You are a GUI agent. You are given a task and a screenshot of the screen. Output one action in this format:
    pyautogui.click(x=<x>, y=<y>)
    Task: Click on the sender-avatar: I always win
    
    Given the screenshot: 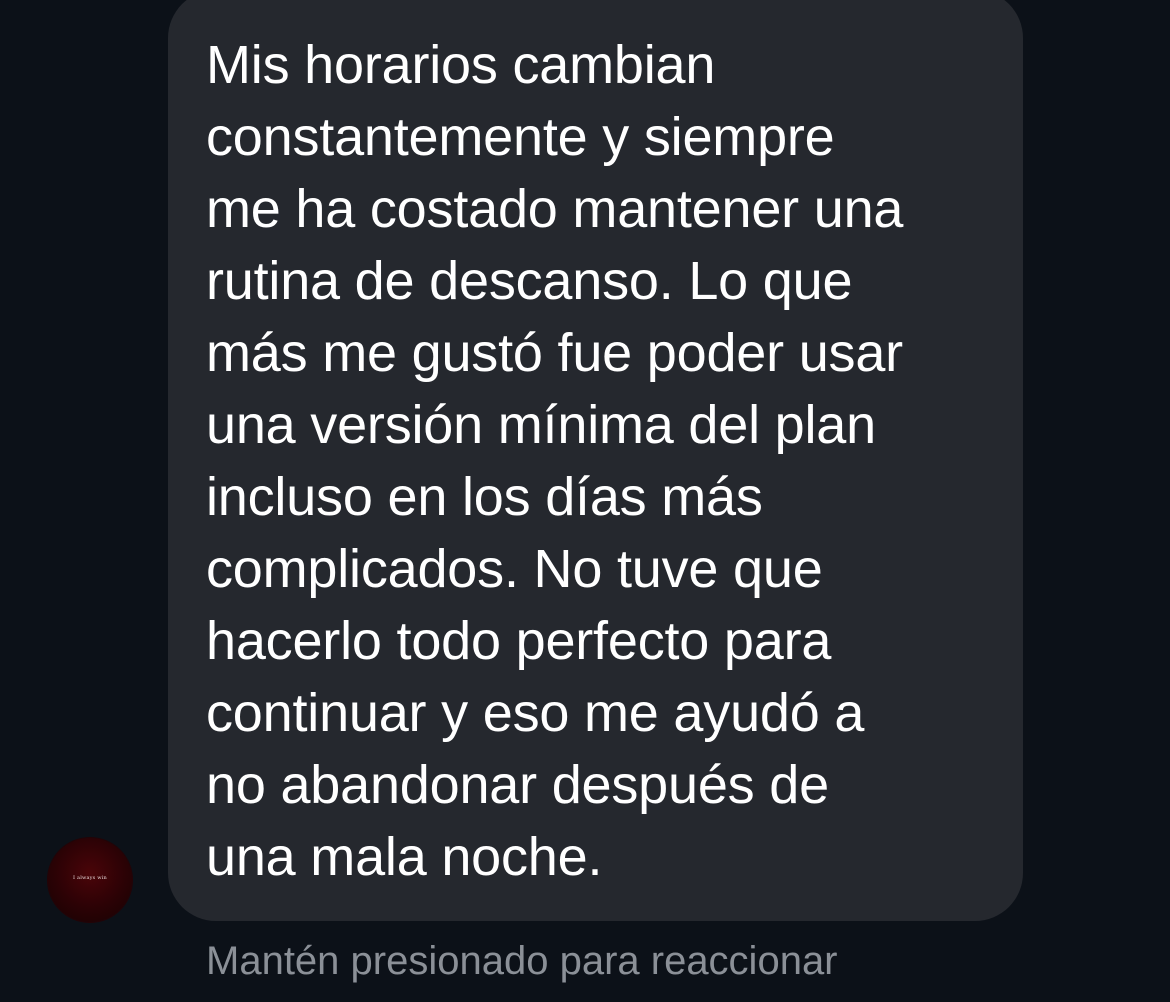 What is the action you would take?
    pyautogui.click(x=90, y=880)
    